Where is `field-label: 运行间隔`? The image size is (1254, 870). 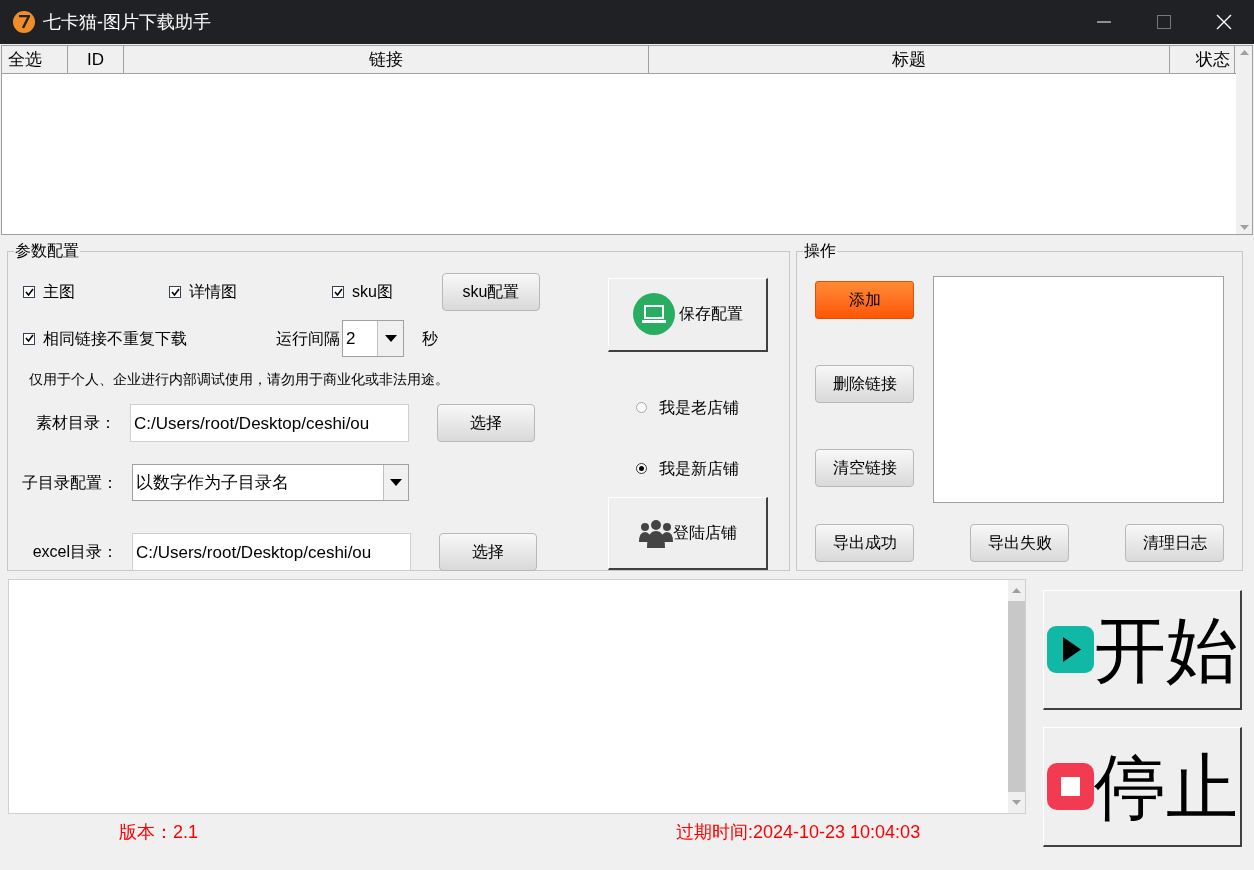
field-label: 运行间隔 is located at coordinates (308, 338).